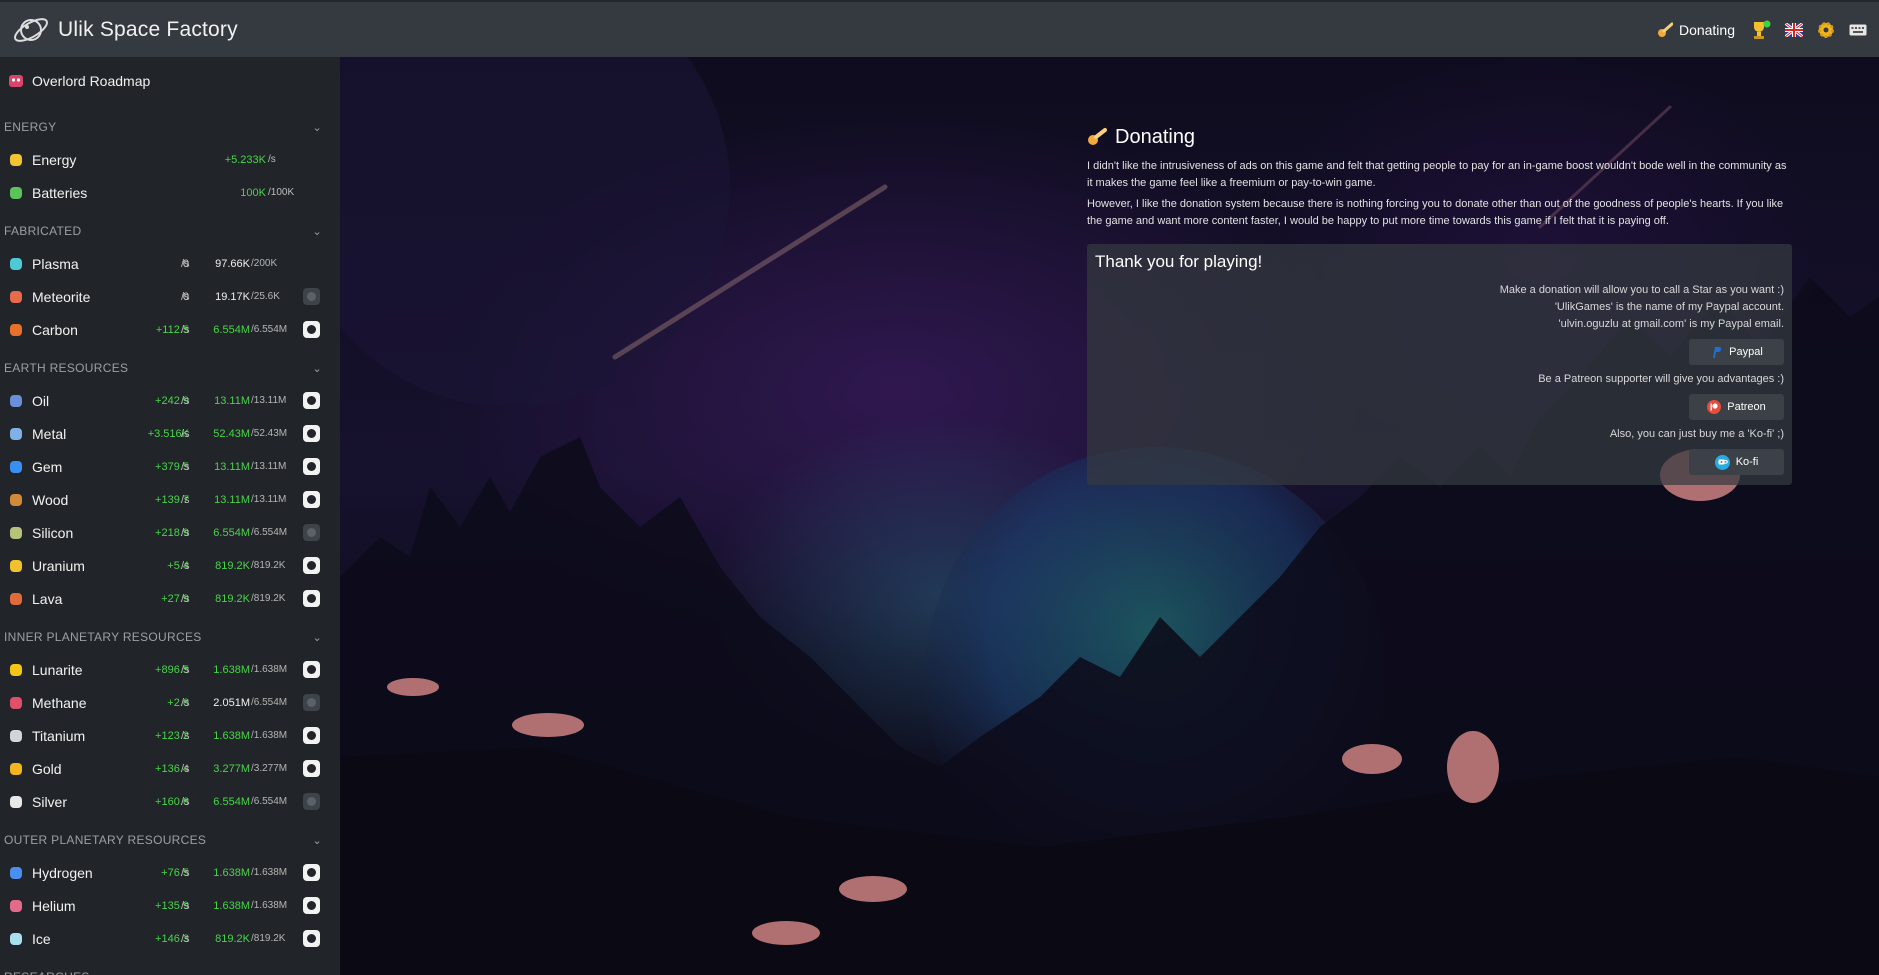  What do you see at coordinates (16, 401) in the screenshot?
I see `oil-icon` at bounding box center [16, 401].